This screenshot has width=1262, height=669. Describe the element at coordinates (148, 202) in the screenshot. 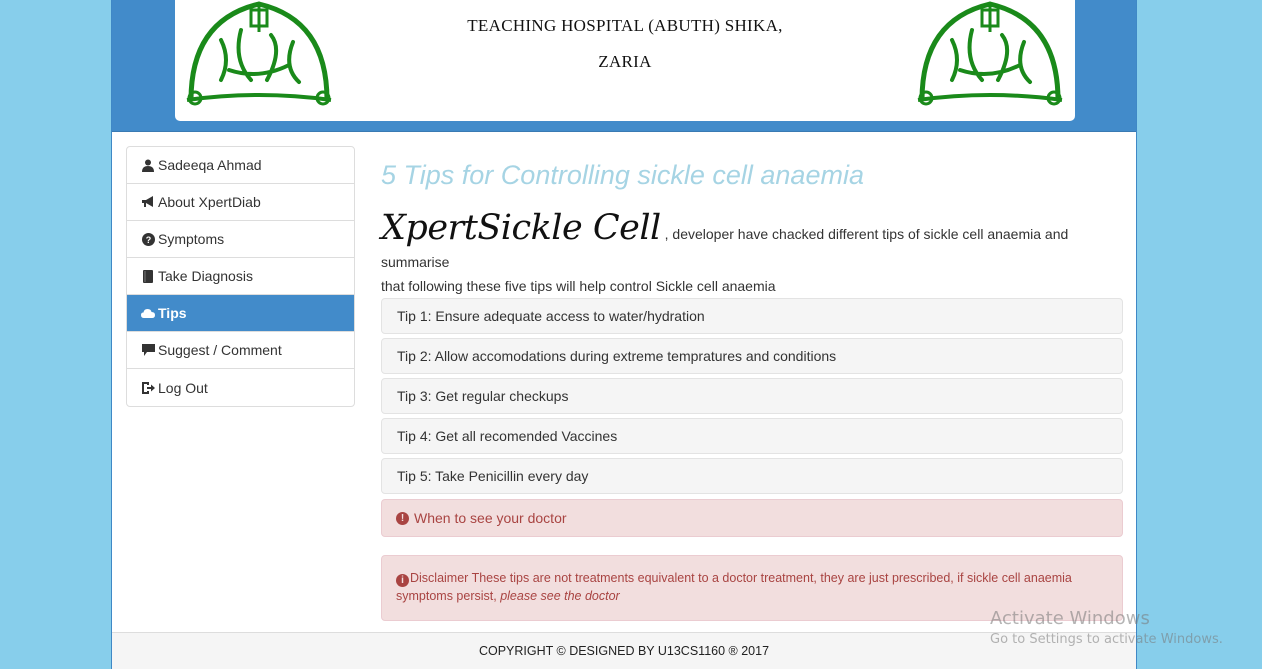

I see `bullhorn-icon` at that location.